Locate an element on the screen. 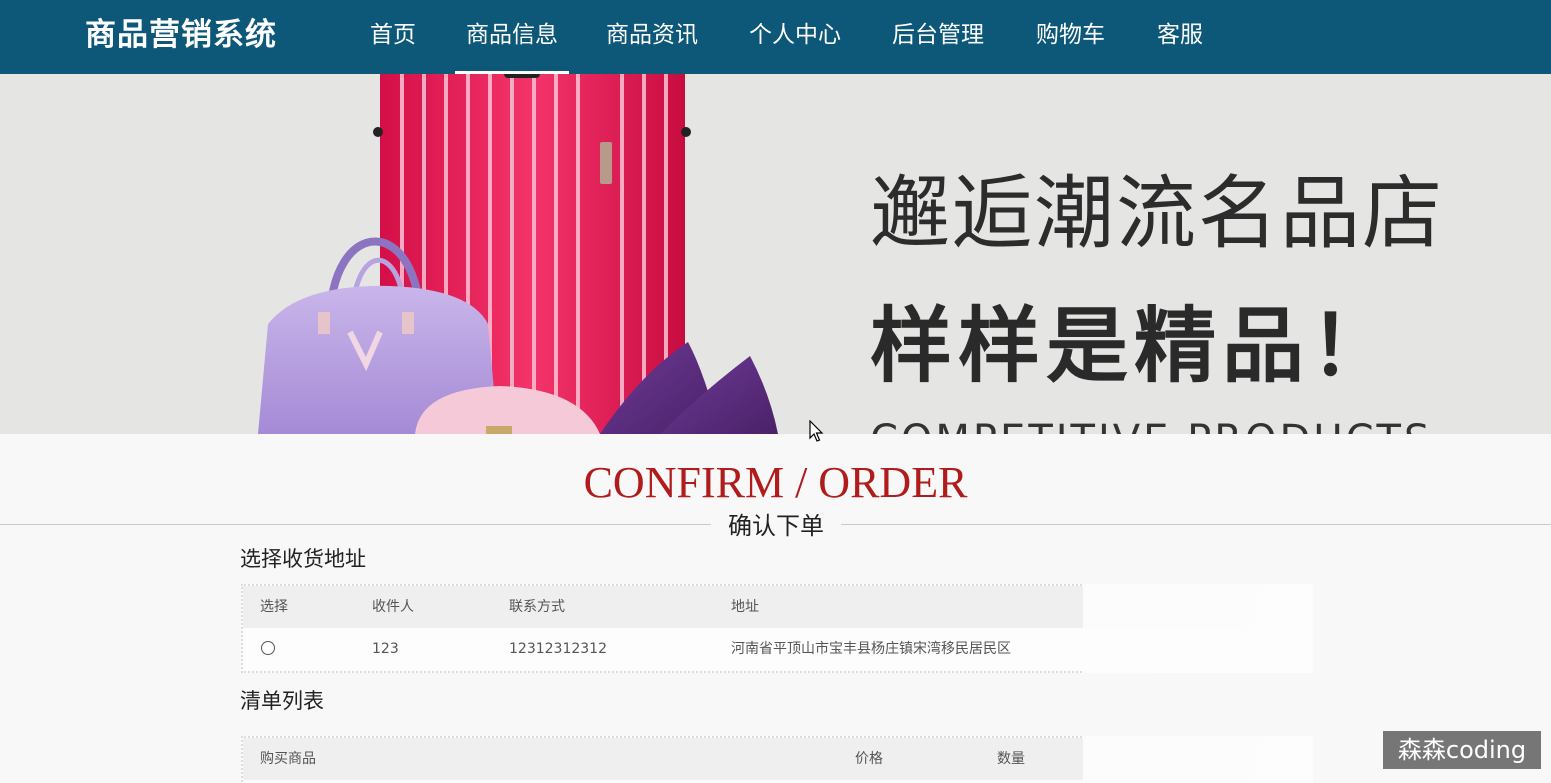 The height and width of the screenshot is (783, 1551). nav-item-home: 首页 is located at coordinates (393, 37).